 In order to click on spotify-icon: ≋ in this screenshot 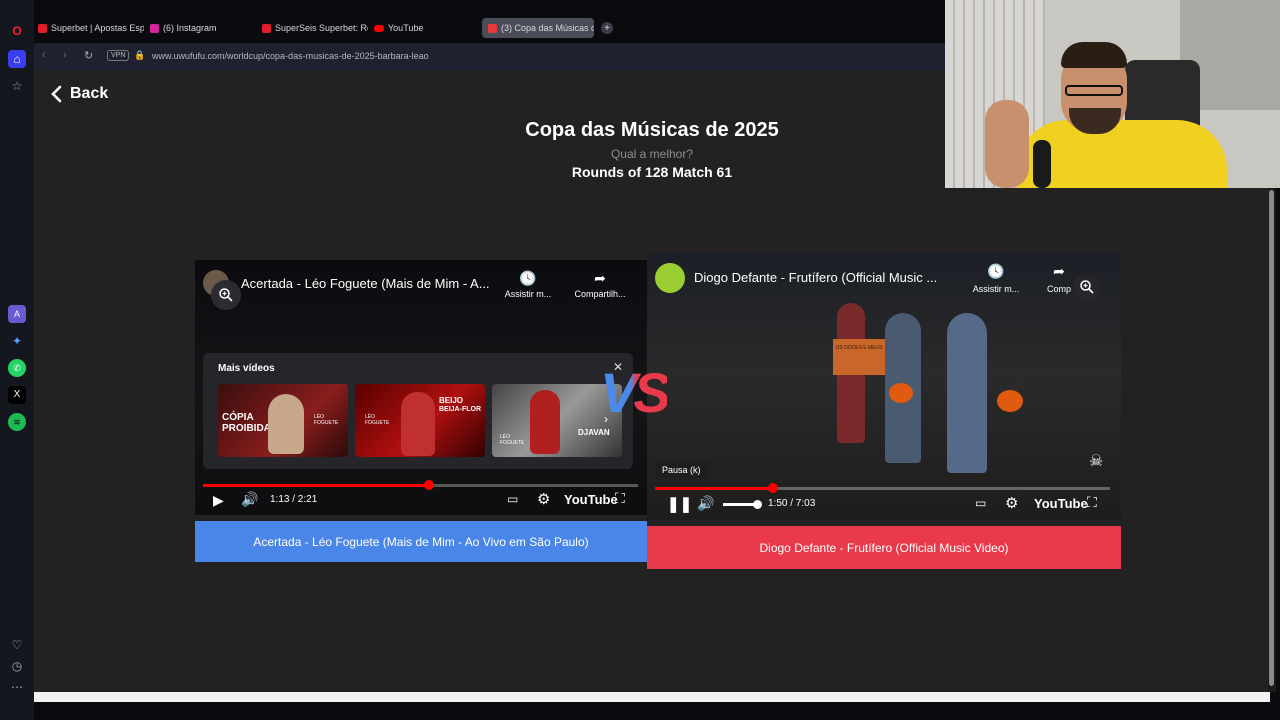, I will do `click(17, 422)`.